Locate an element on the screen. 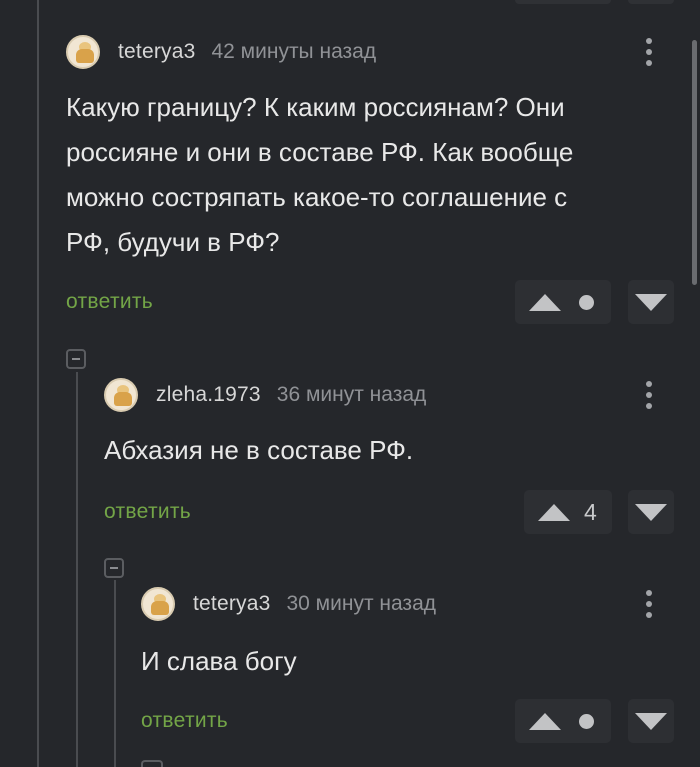 This screenshot has height=767, width=700. vote-box: 4 is located at coordinates (568, 512).